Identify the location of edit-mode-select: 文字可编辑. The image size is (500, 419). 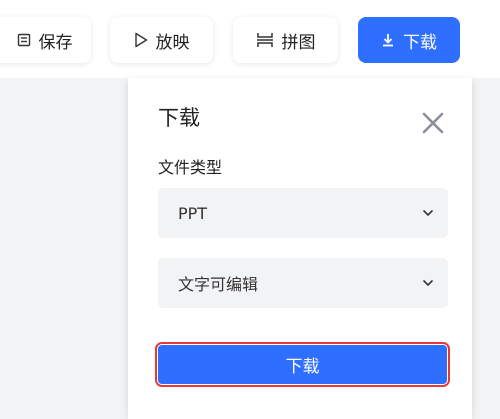
(303, 283).